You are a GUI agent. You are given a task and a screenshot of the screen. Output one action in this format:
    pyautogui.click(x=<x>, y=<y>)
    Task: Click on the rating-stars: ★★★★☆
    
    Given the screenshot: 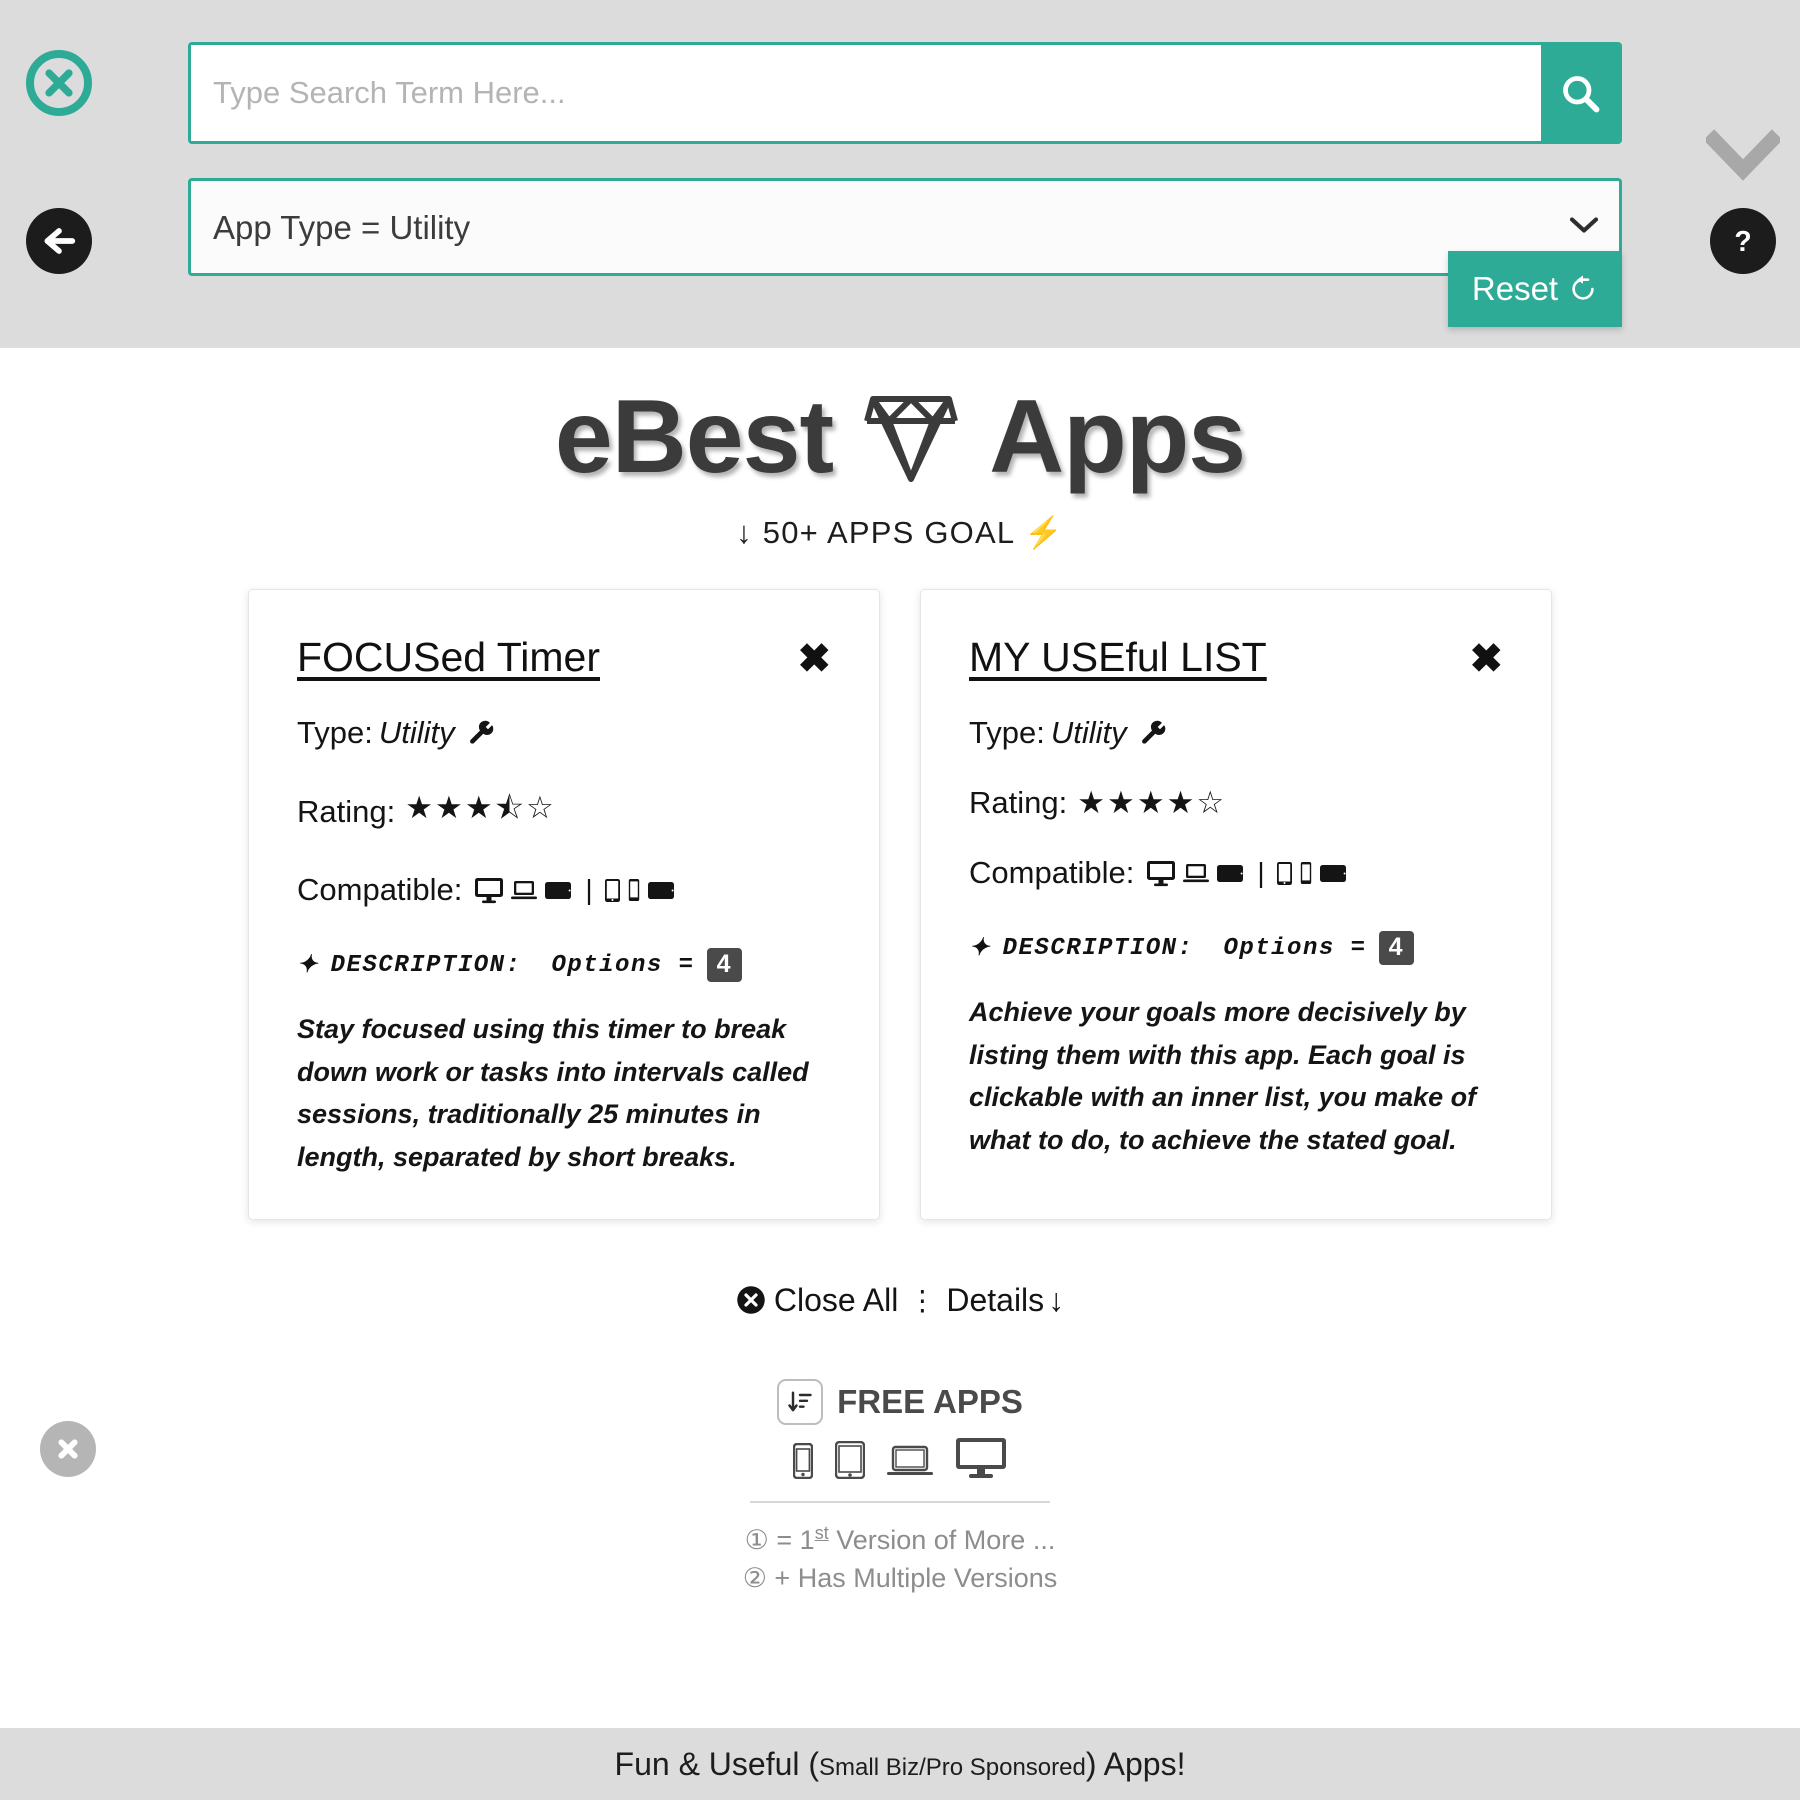 What is the action you would take?
    pyautogui.click(x=1152, y=803)
    